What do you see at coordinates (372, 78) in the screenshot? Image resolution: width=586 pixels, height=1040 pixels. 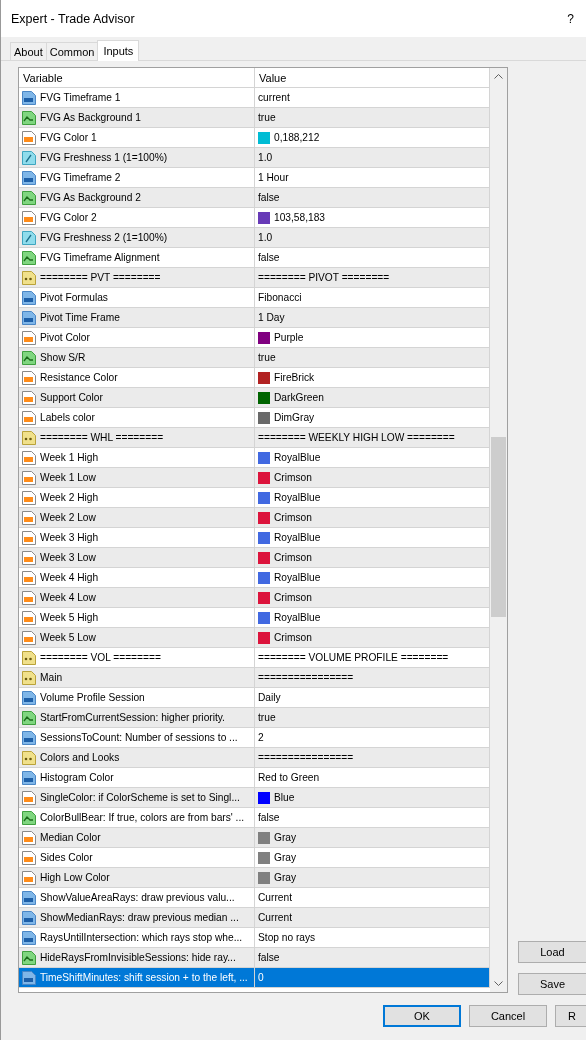 I see `column-header: Value` at bounding box center [372, 78].